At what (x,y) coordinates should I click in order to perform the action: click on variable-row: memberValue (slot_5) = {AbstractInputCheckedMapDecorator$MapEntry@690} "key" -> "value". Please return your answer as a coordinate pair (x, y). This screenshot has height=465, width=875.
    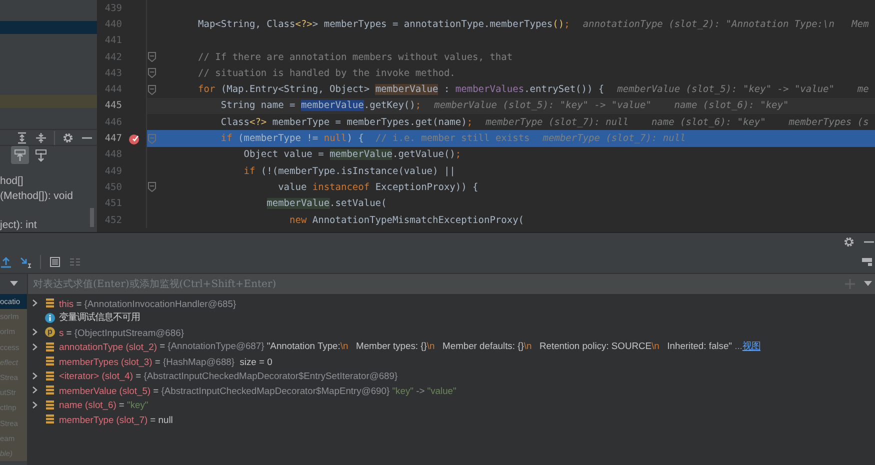
    Looking at the image, I should click on (451, 390).